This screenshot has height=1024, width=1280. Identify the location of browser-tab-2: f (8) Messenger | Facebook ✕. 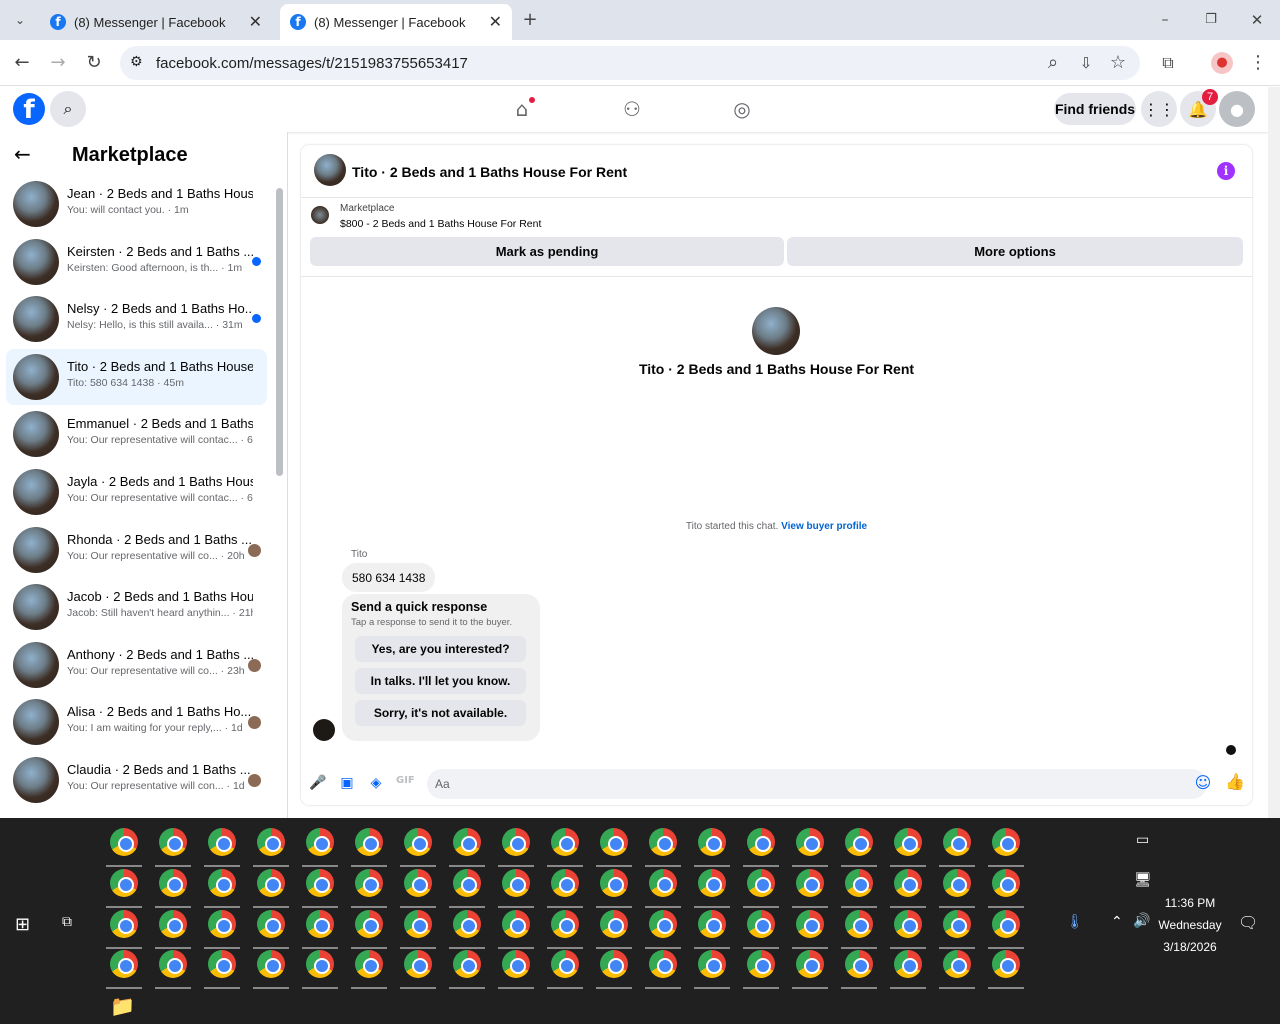
(396, 22).